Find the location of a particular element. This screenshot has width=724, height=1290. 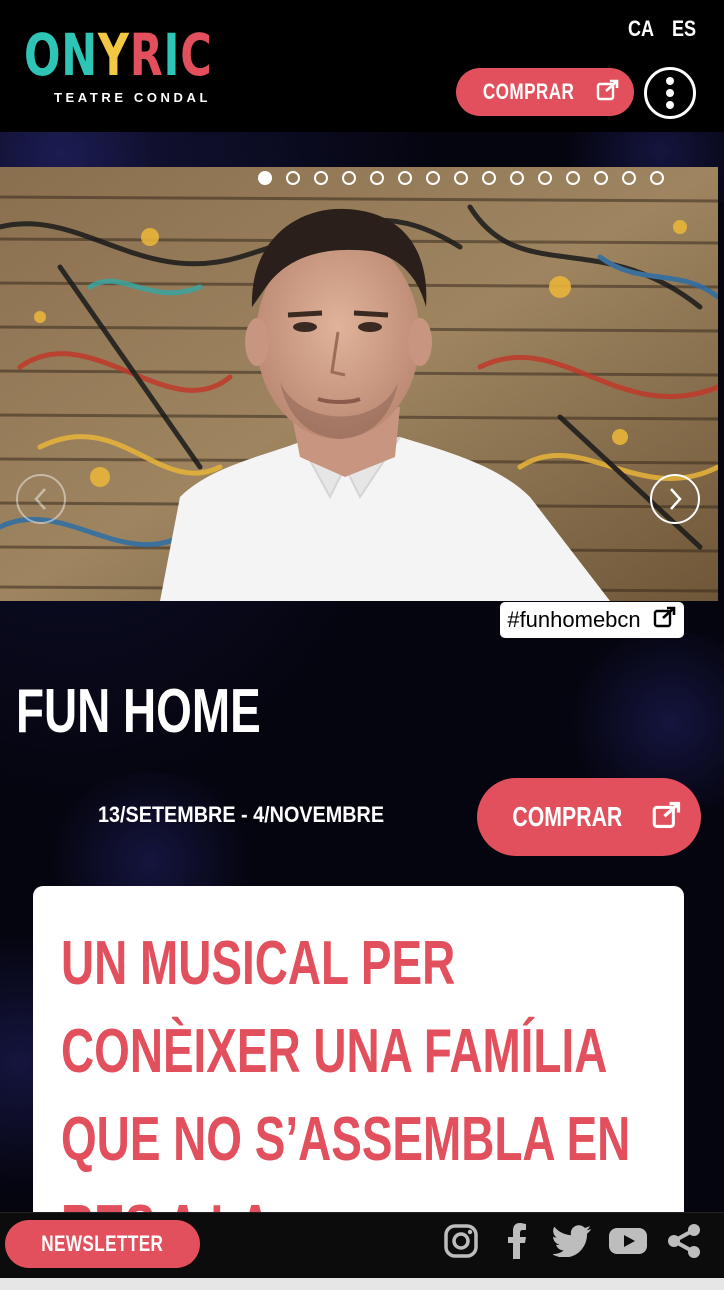

show-dates: 13/SETEMBRE - 4/NOVEMBRE is located at coordinates (241, 814).